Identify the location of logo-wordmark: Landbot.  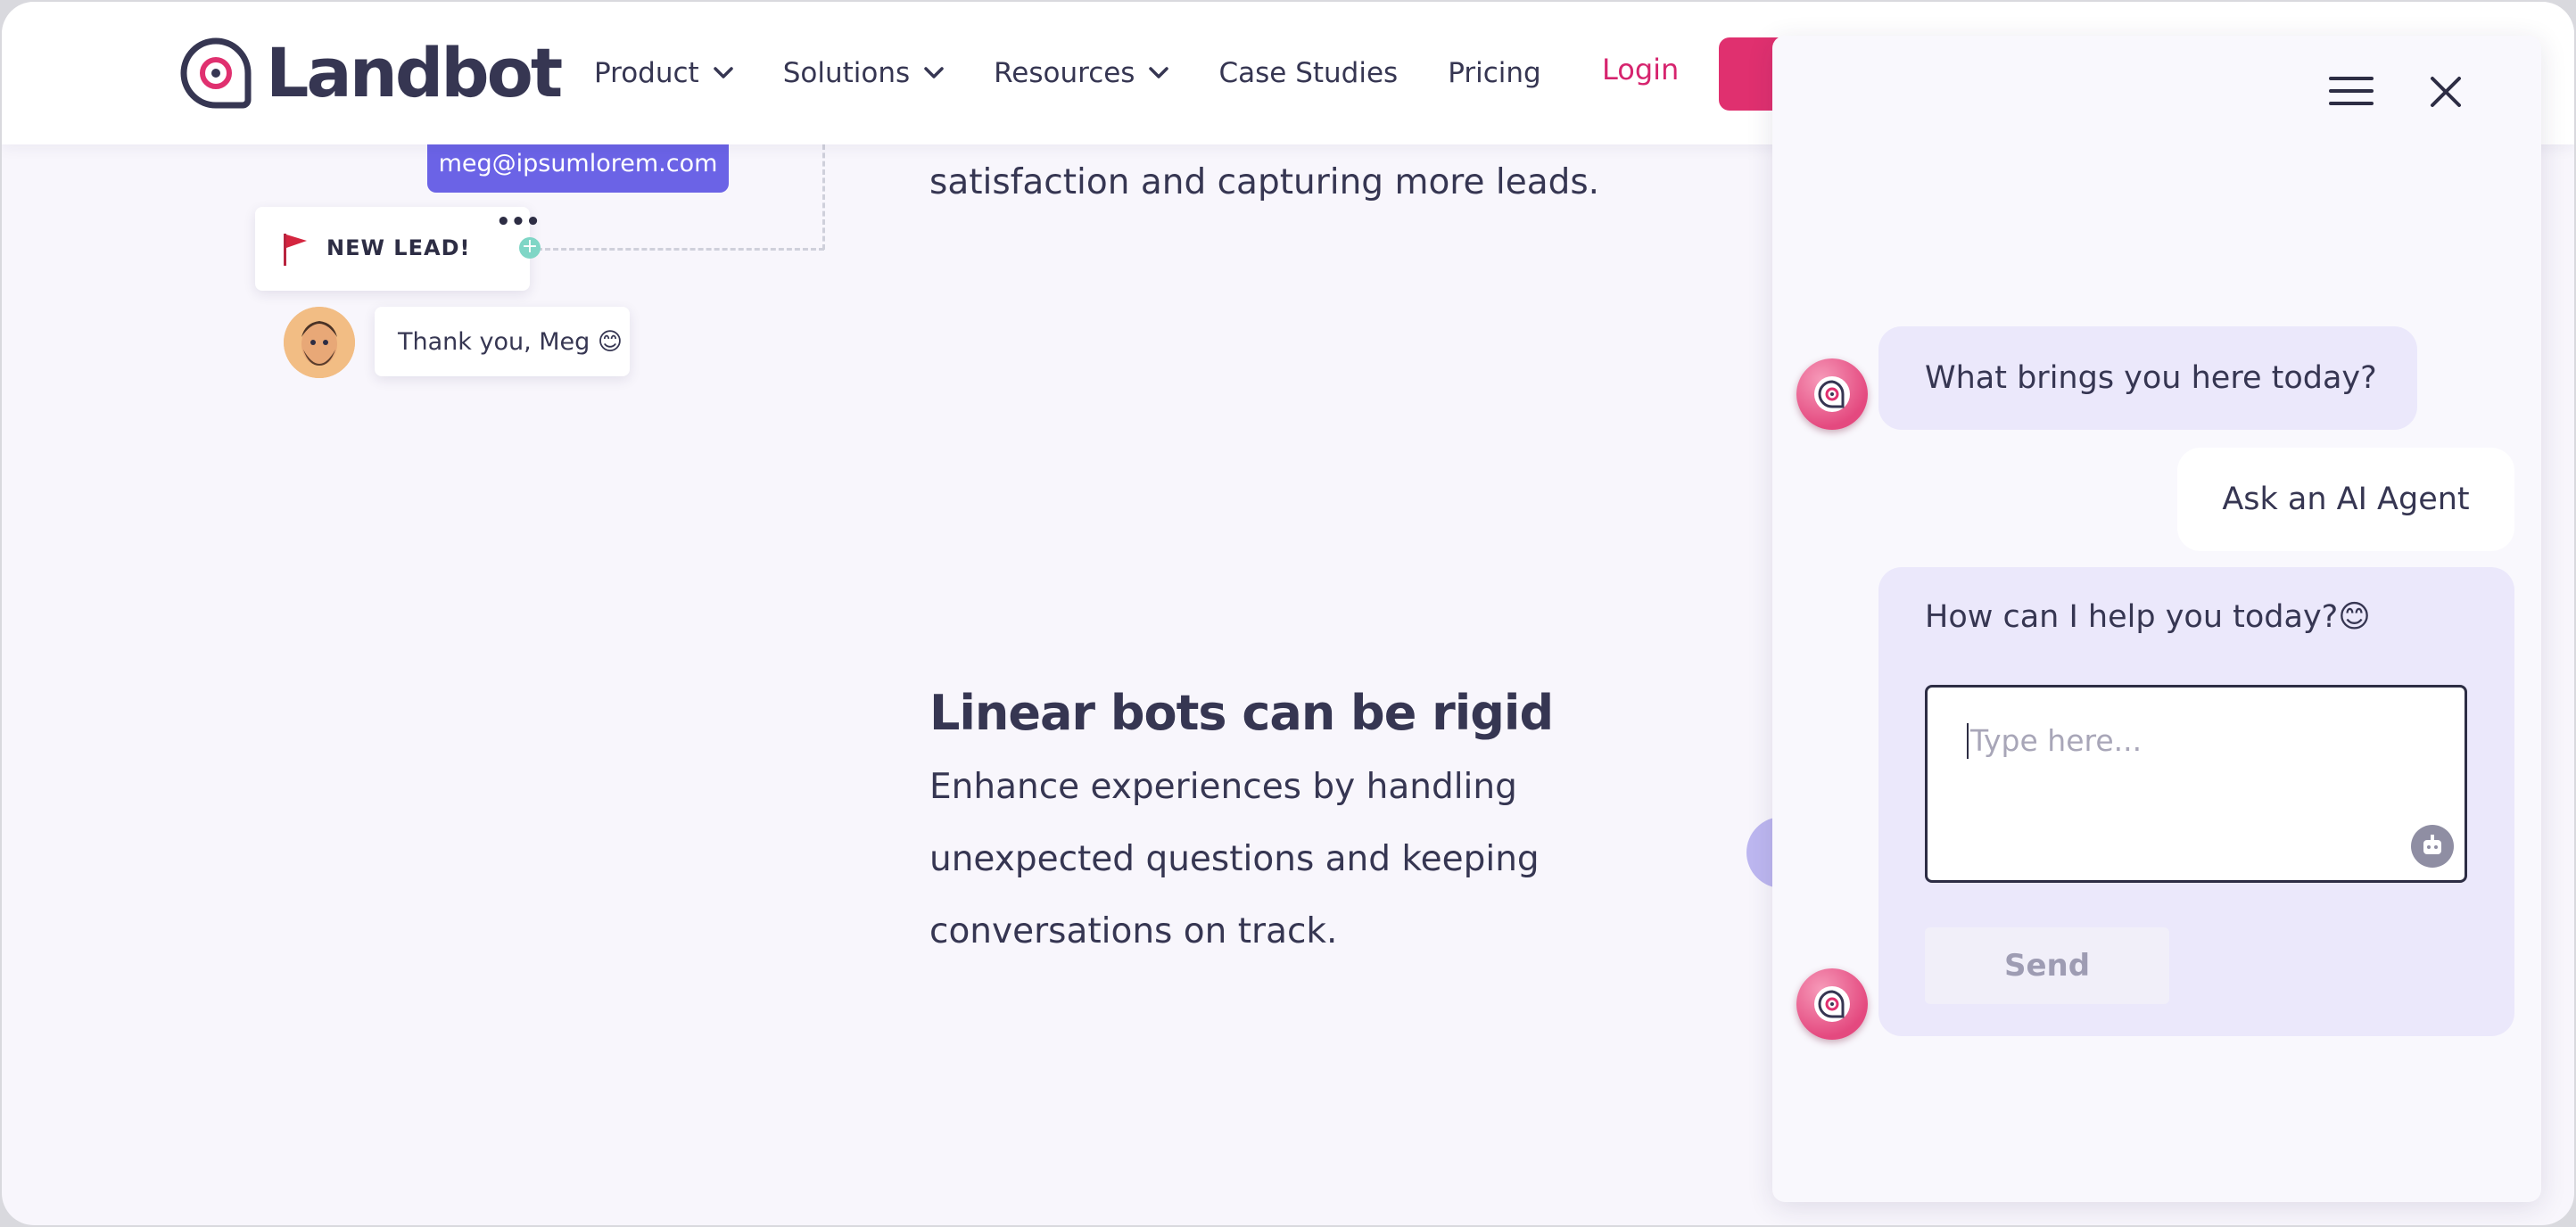
(415, 72).